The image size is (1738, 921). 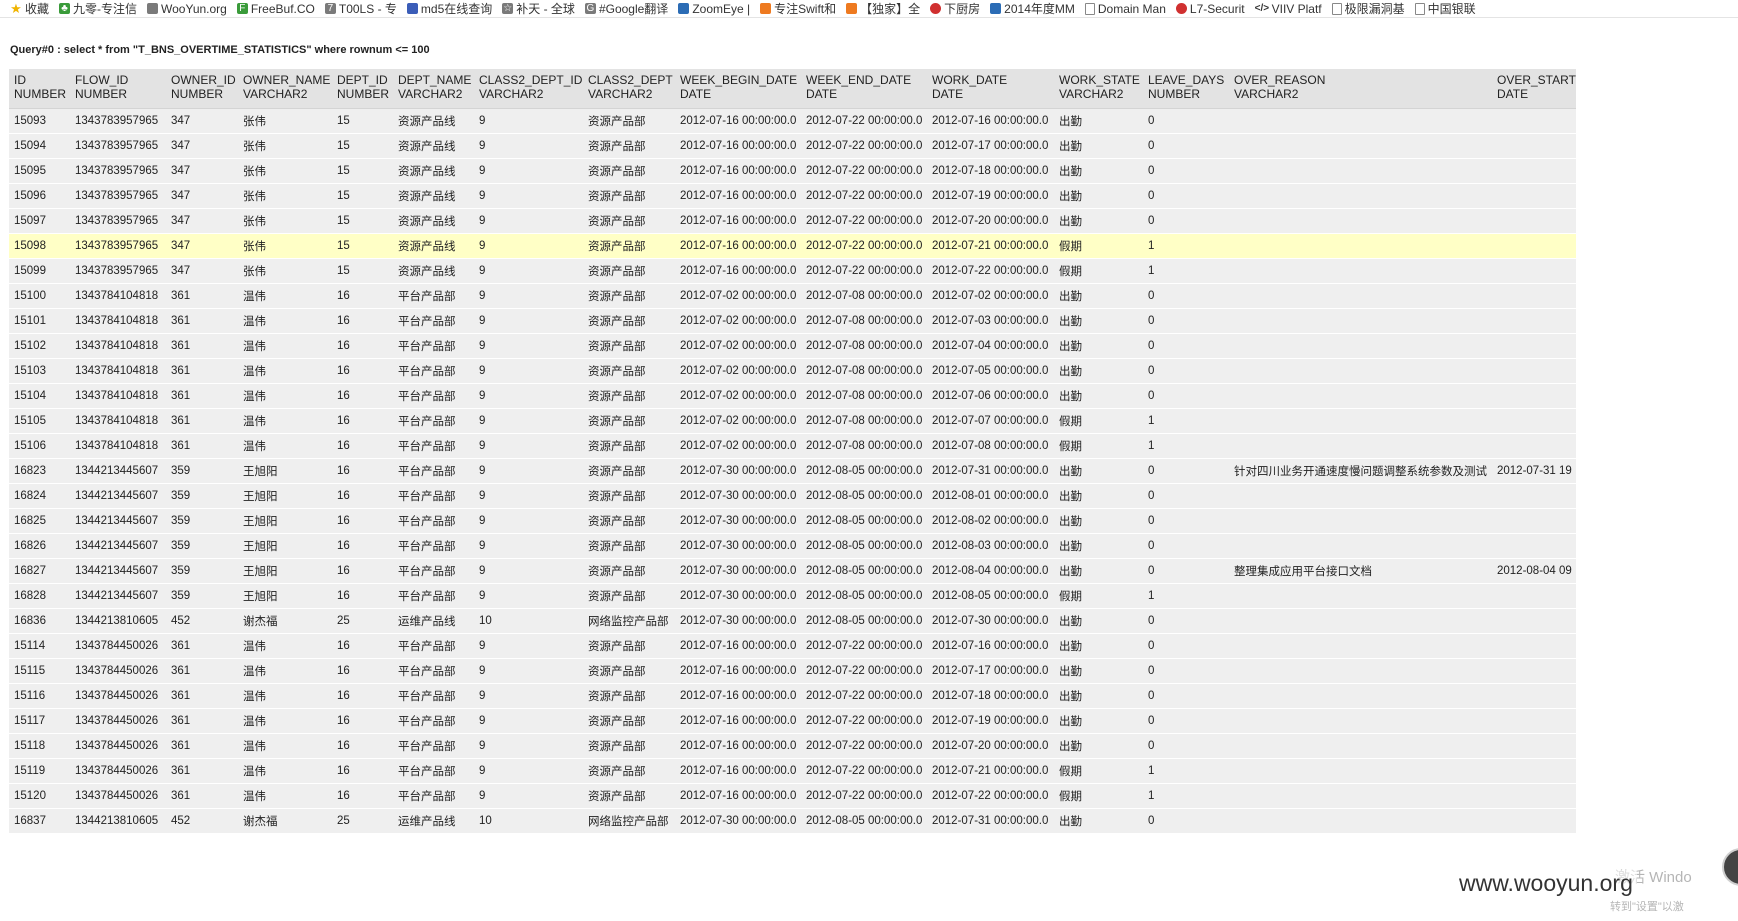 I want to click on bookmark-item: 专注Swift和, so click(x=798, y=8).